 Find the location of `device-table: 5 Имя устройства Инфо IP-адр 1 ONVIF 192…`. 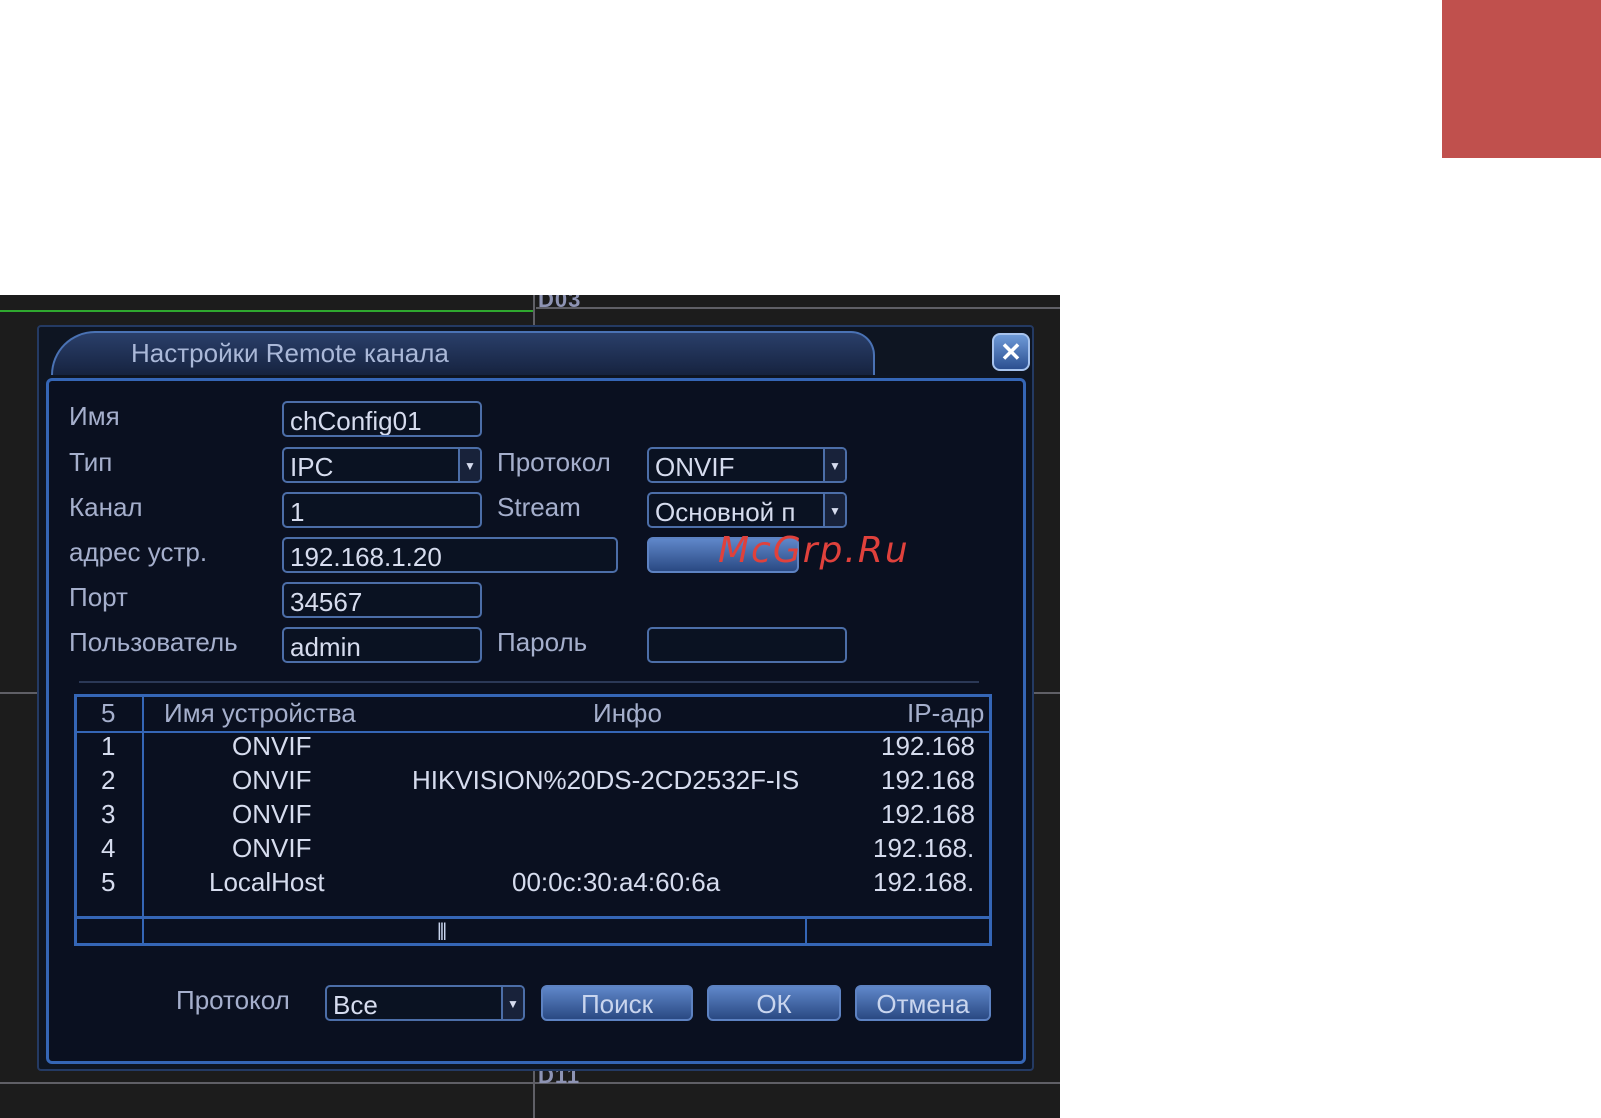

device-table: 5 Имя устройства Инфо IP-адр 1 ONVIF 192… is located at coordinates (533, 820).